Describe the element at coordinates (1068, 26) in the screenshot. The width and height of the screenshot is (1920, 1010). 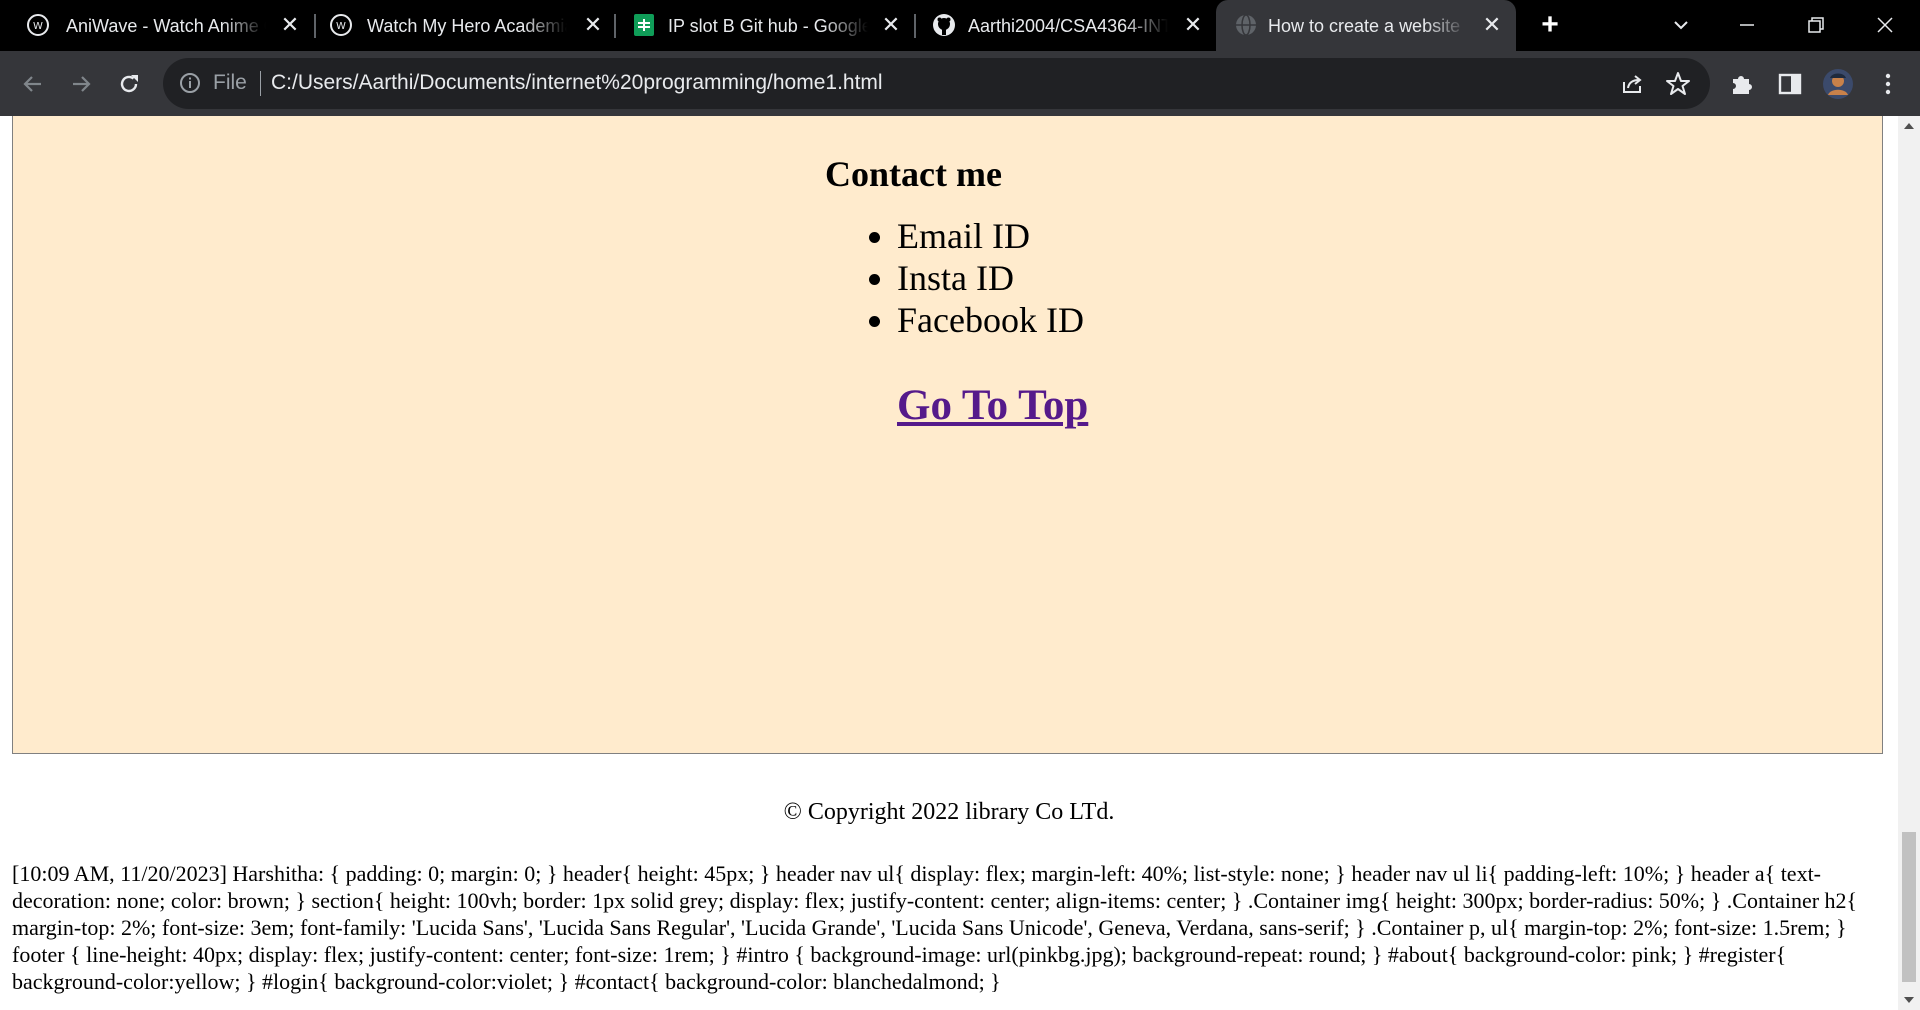
I see `tab-title: Aarthi2004/CSA4364-INTERNET` at that location.